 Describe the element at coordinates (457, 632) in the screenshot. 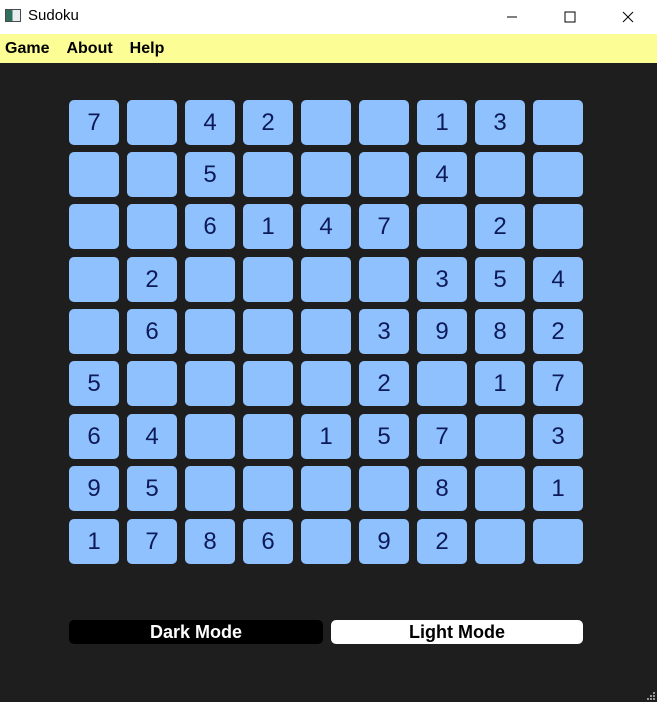

I see `light-mode-button: Light Mode` at that location.